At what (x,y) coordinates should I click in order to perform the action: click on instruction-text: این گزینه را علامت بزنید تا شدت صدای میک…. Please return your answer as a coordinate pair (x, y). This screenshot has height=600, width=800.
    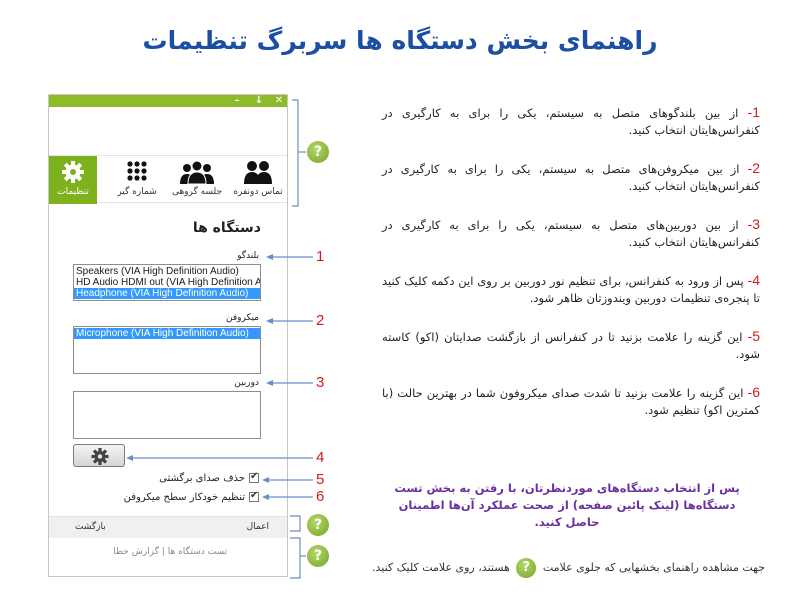
    Looking at the image, I should click on (571, 401).